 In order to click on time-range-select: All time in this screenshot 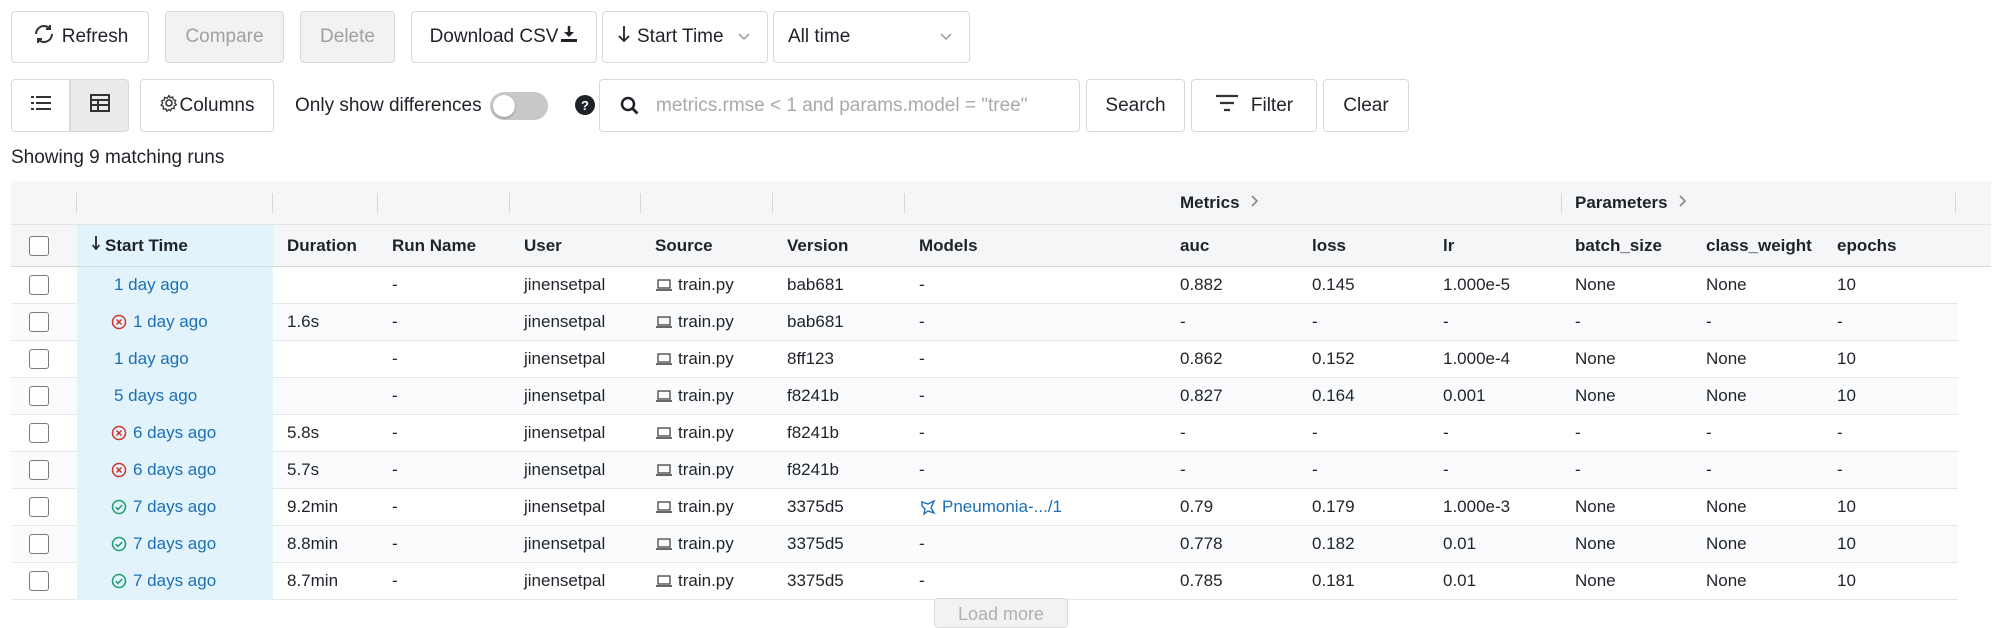, I will do `click(871, 37)`.